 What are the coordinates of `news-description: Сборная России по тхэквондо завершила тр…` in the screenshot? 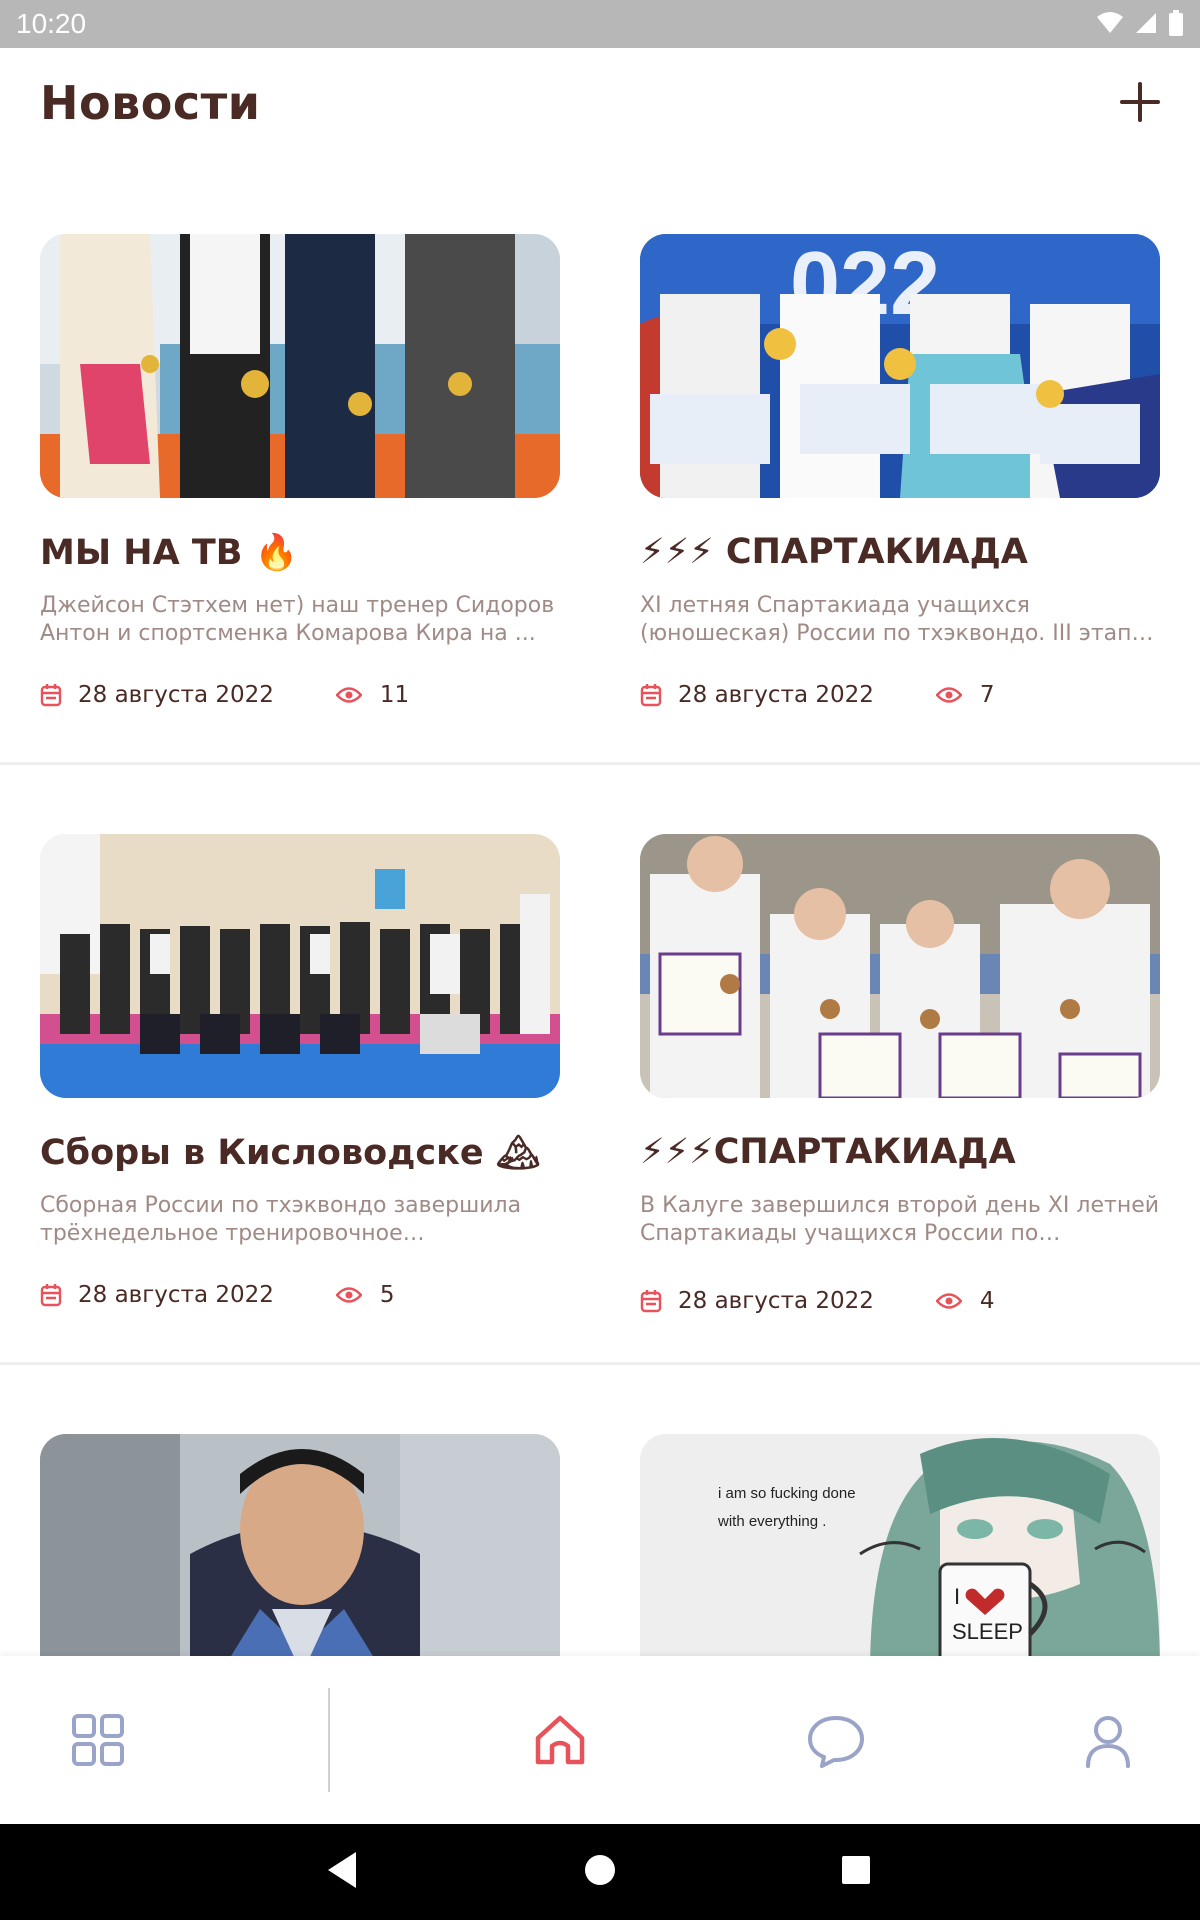 It's located at (281, 1219).